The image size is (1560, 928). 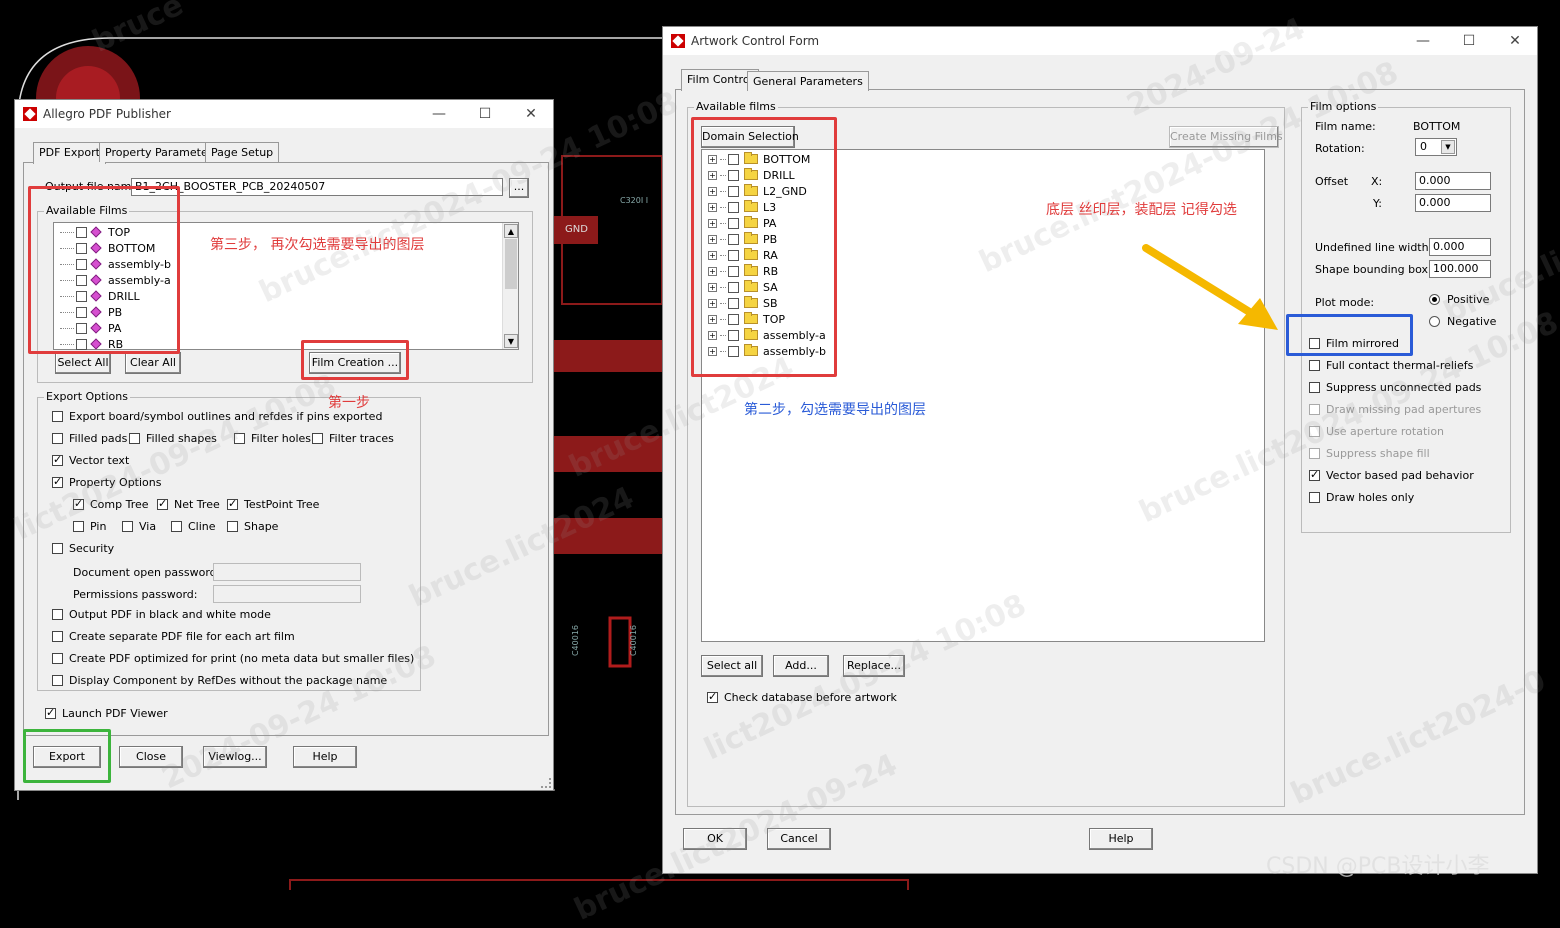 I want to click on full-contact-checkbox: Full contact thermal-reliefs, so click(x=1391, y=365).